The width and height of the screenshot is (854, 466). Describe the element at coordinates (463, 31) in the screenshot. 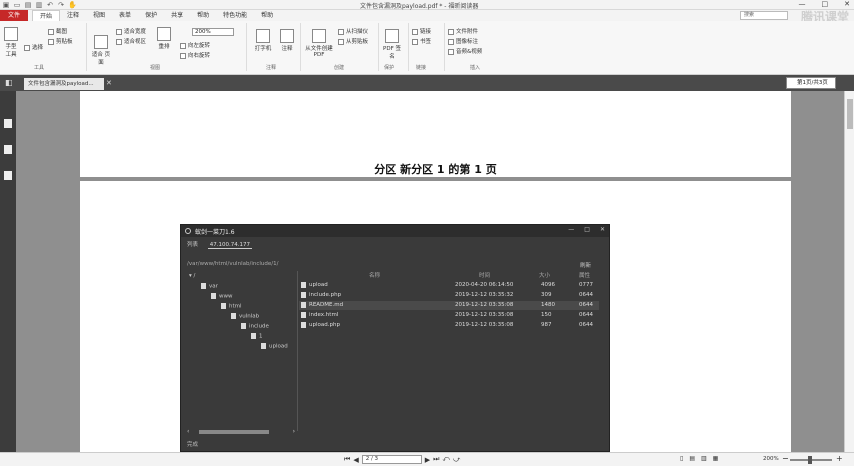

I see `file-attachment-button: 文件附件` at that location.